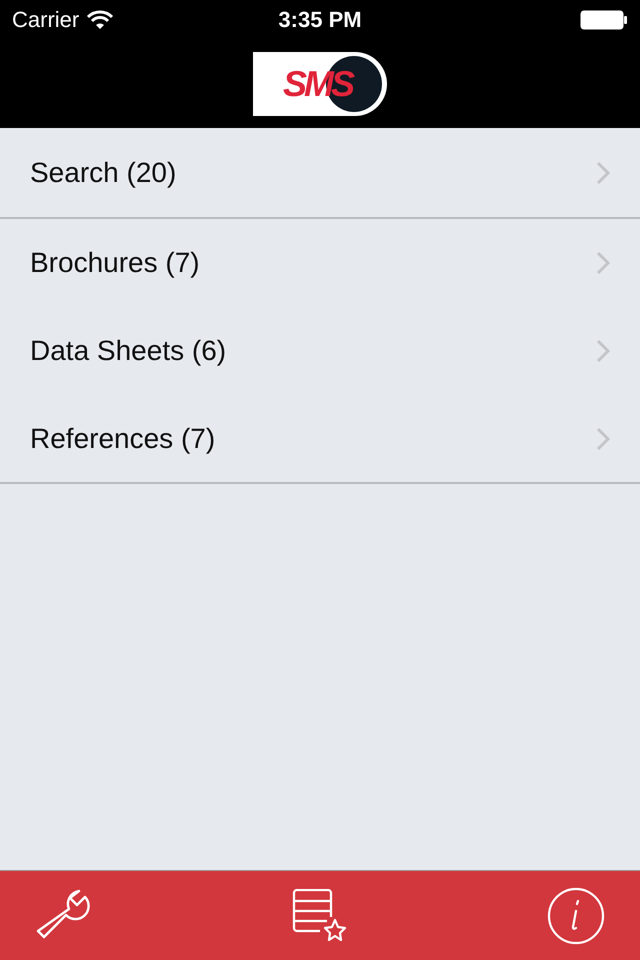 This screenshot has width=640, height=960. What do you see at coordinates (320, 20) in the screenshot?
I see `status-time: 3:35 PM` at bounding box center [320, 20].